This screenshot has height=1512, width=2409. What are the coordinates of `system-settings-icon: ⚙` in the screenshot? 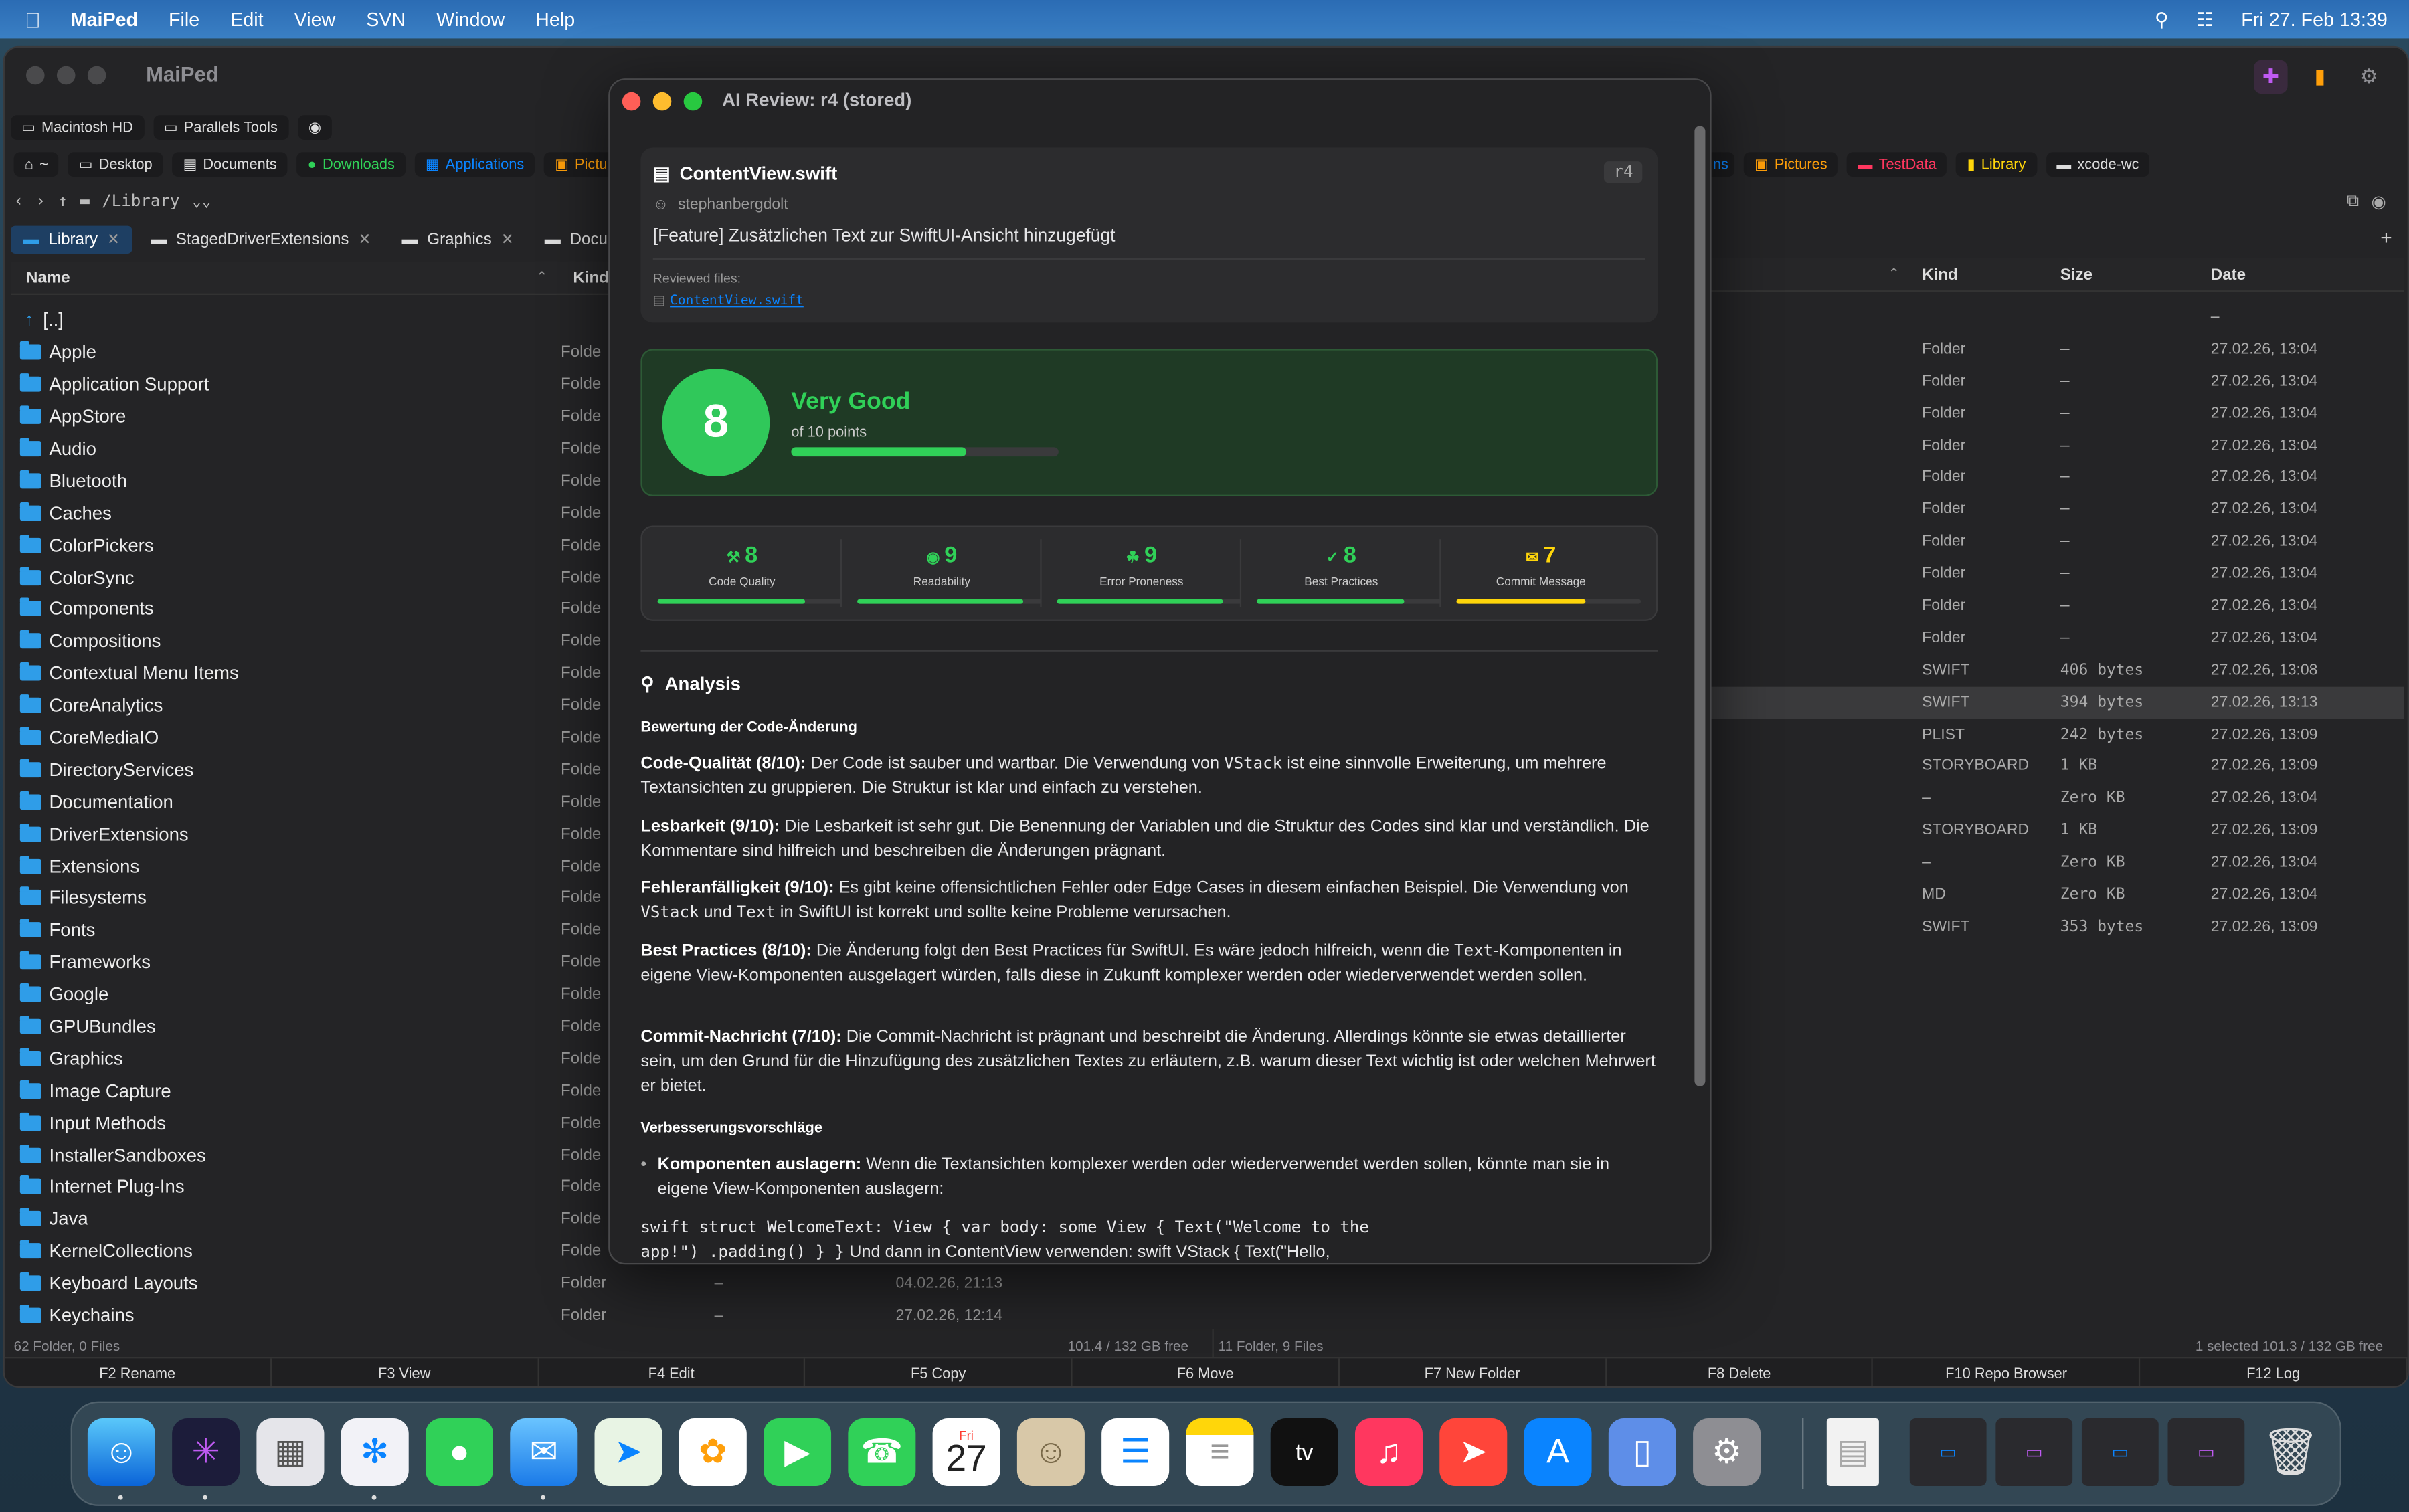 It's located at (1727, 1452).